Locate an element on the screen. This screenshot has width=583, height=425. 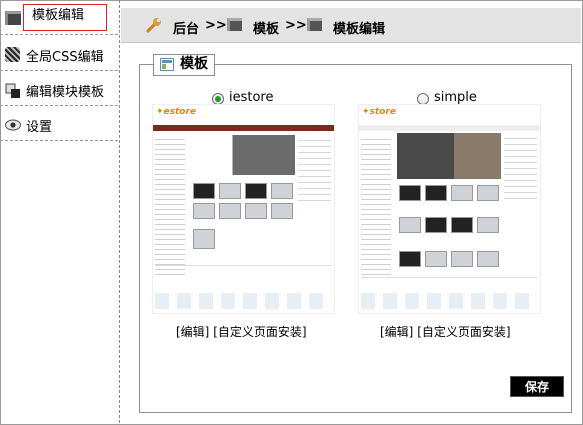
sidebar-item-module-template: 编辑模块模板 is located at coordinates (59, 88).